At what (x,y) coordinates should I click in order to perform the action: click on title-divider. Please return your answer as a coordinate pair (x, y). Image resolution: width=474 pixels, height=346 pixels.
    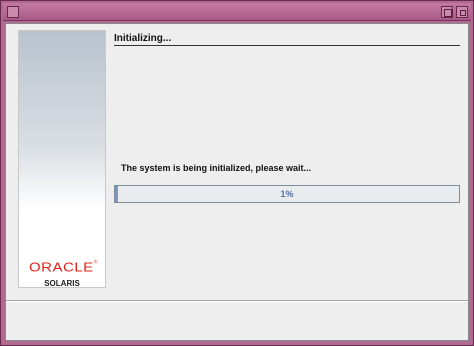
    Looking at the image, I should click on (287, 45).